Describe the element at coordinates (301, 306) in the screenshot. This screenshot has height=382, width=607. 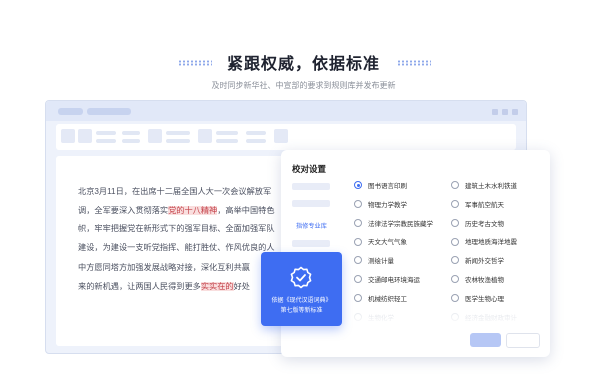
I see `badge-text: 依据《现代汉语词典》 第七版等新标准` at that location.